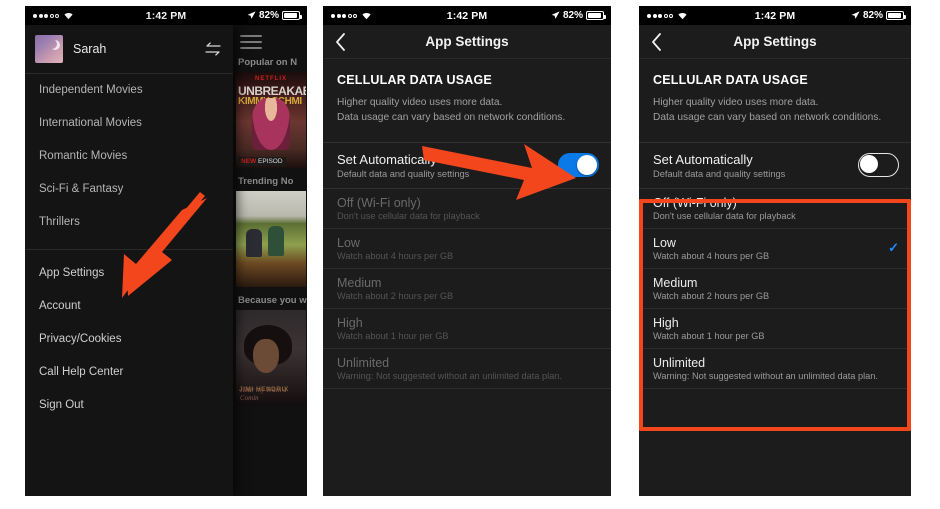  What do you see at coordinates (268, 62) in the screenshot?
I see `row-title-popular: Popular on N` at bounding box center [268, 62].